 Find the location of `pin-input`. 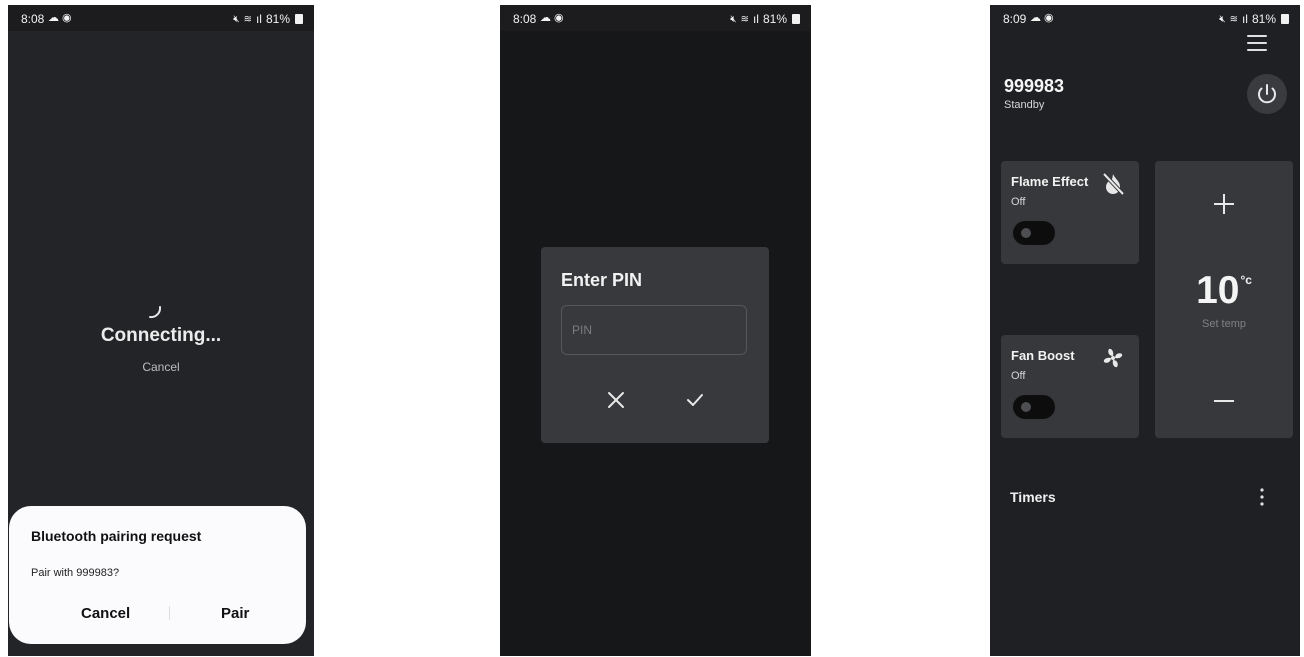

pin-input is located at coordinates (654, 330).